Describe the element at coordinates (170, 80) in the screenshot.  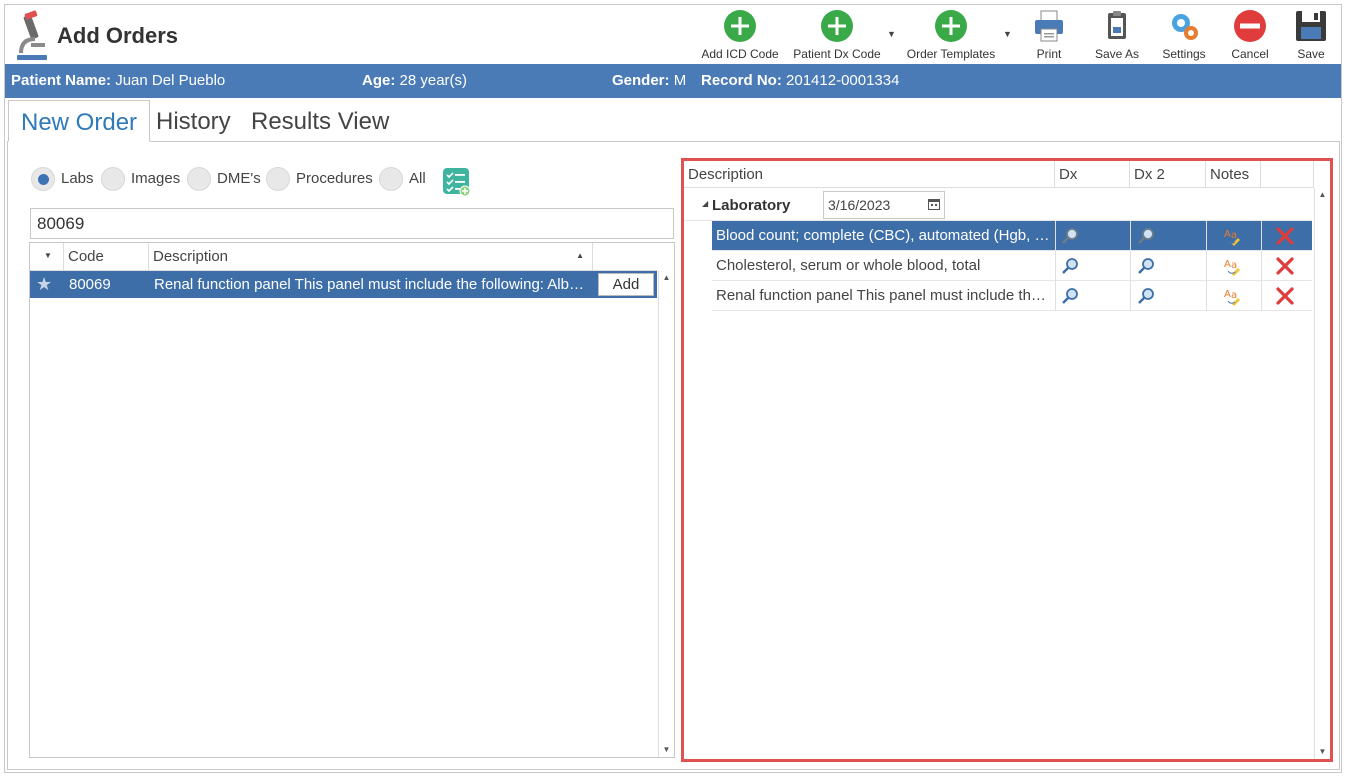
I see `patient-name-value: Juan Del Pueblo` at that location.